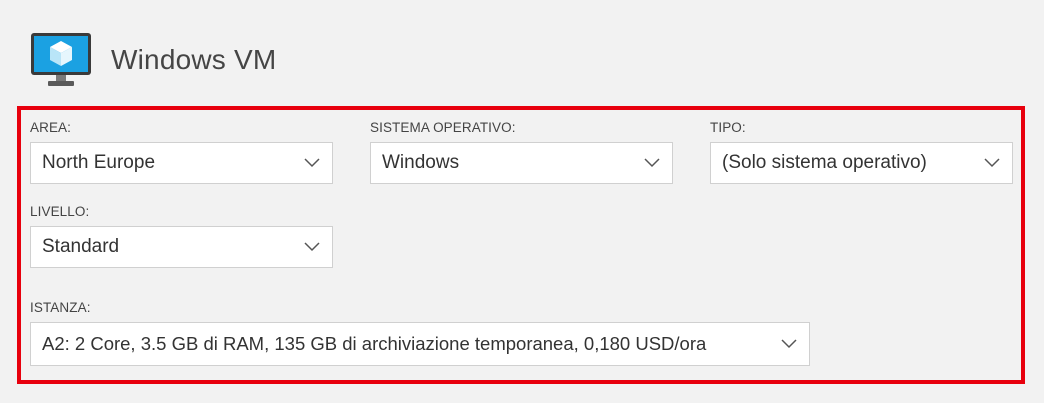 The width and height of the screenshot is (1044, 403). Describe the element at coordinates (194, 59) in the screenshot. I see `page-title: Windows VM` at that location.